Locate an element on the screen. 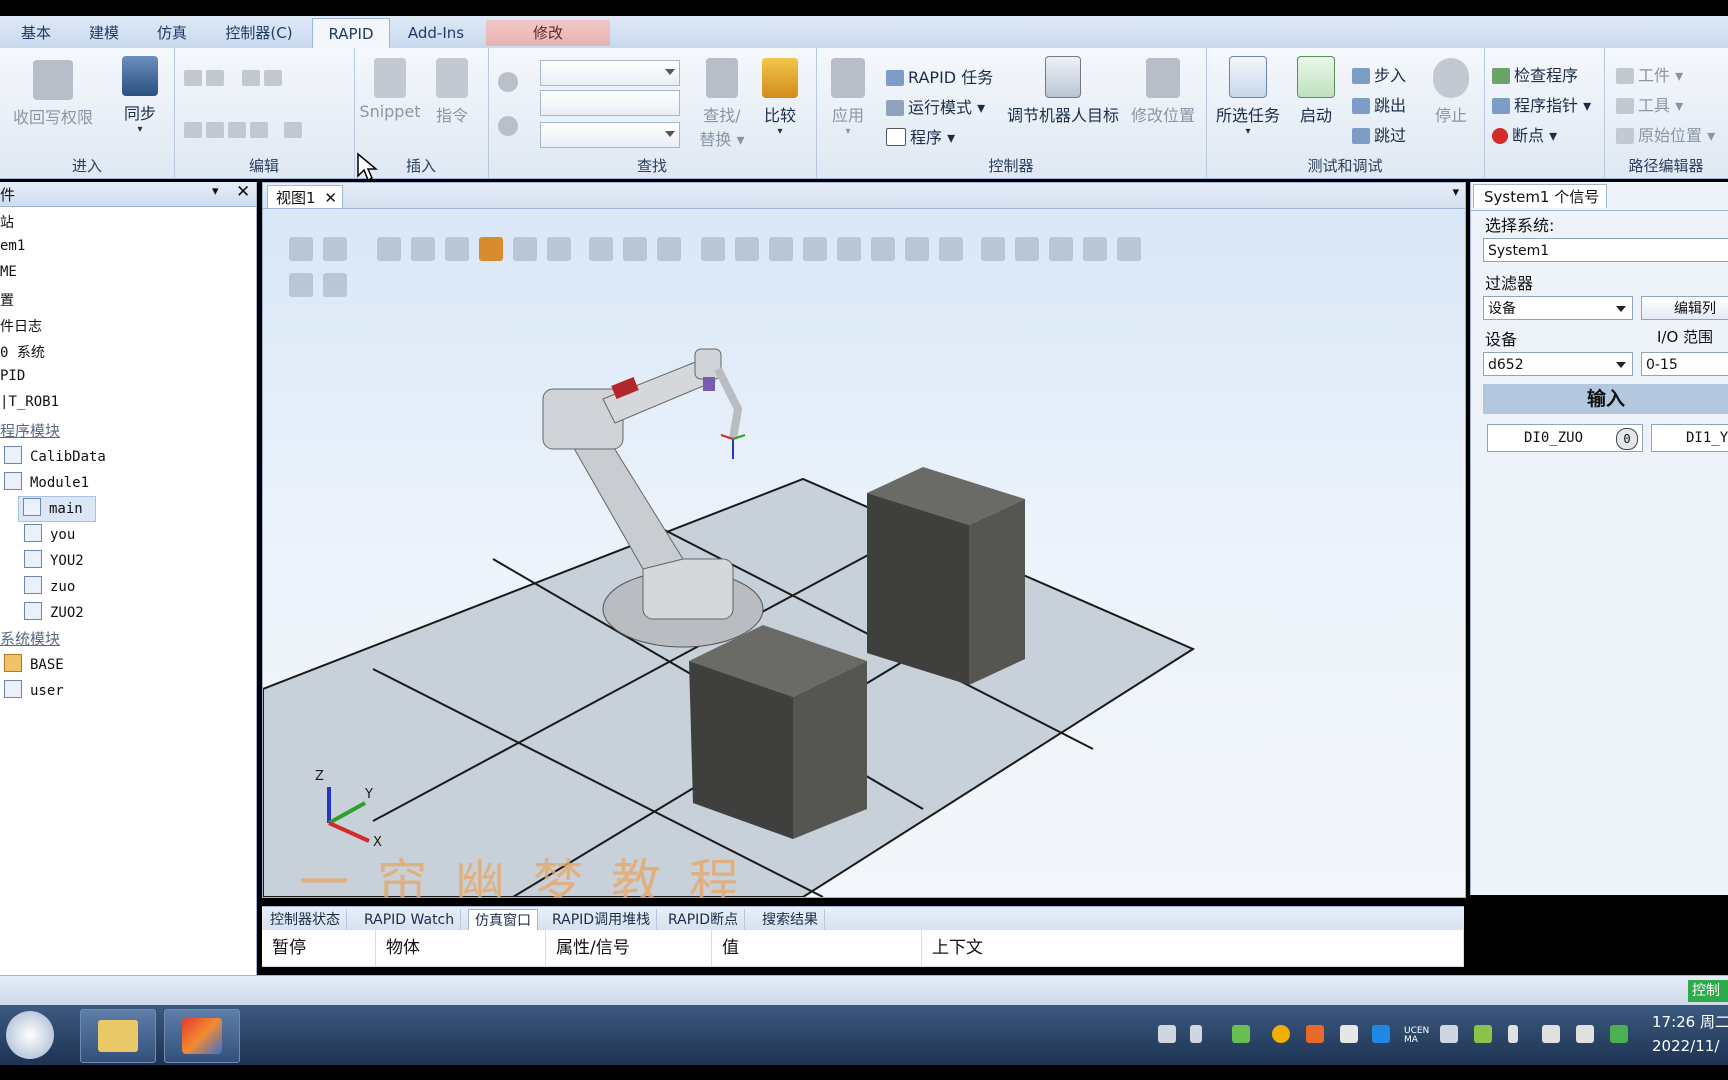 The width and height of the screenshot is (1728, 1080). tray-expand-icon is located at coordinates (1196, 1034).